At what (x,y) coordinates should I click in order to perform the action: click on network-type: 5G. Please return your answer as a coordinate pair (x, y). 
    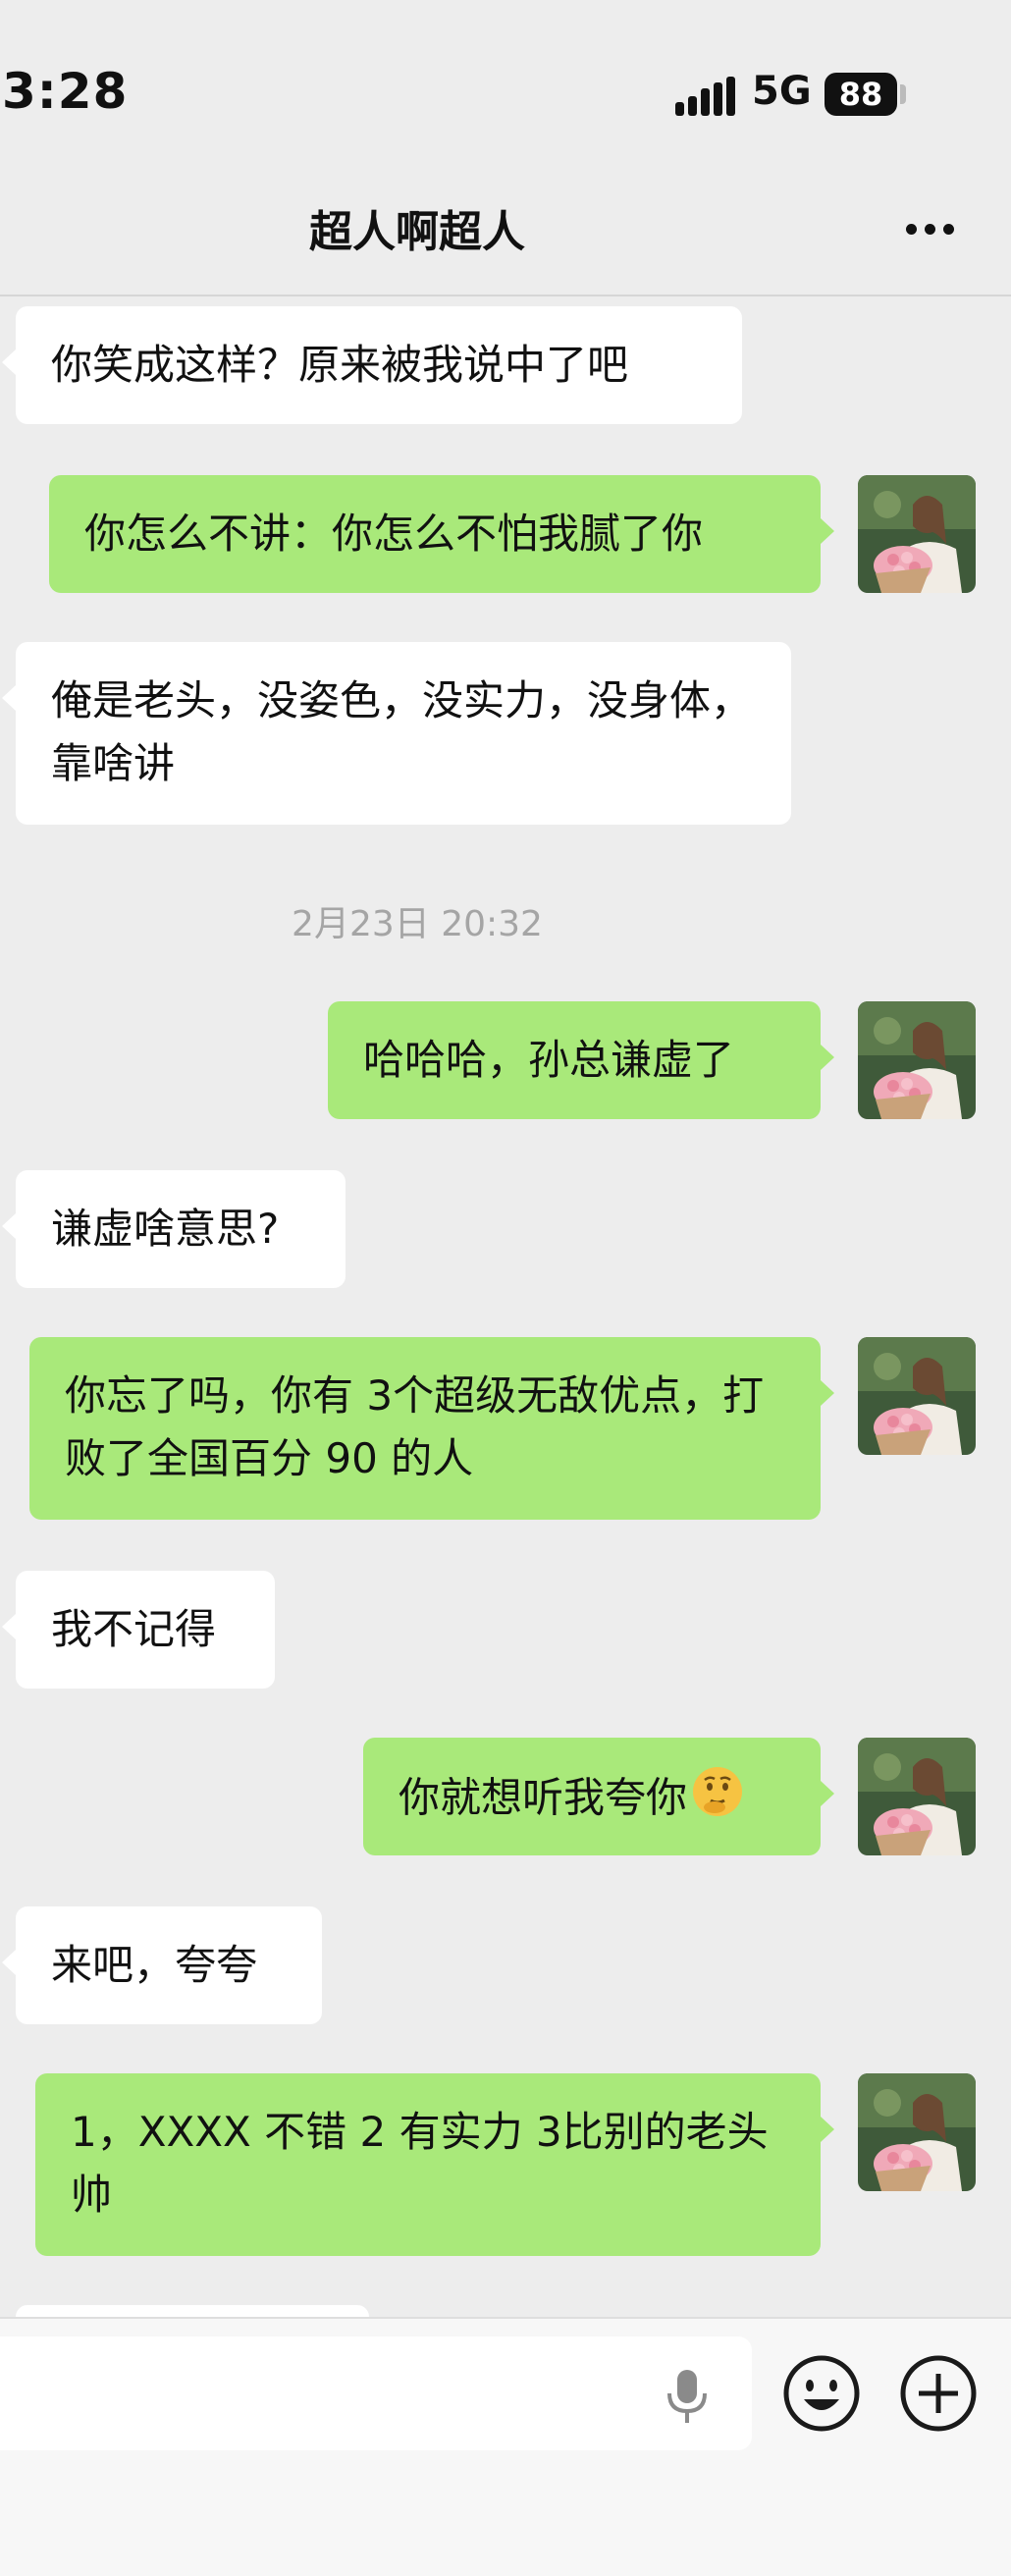
    Looking at the image, I should click on (782, 91).